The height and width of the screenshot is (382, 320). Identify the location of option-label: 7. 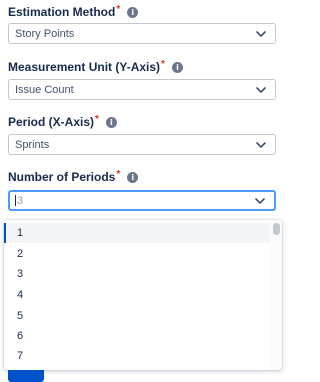
(20, 356).